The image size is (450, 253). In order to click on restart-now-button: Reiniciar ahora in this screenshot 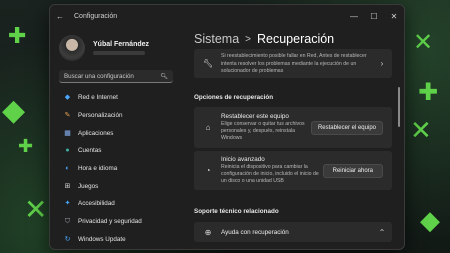, I will do `click(352, 170)`.